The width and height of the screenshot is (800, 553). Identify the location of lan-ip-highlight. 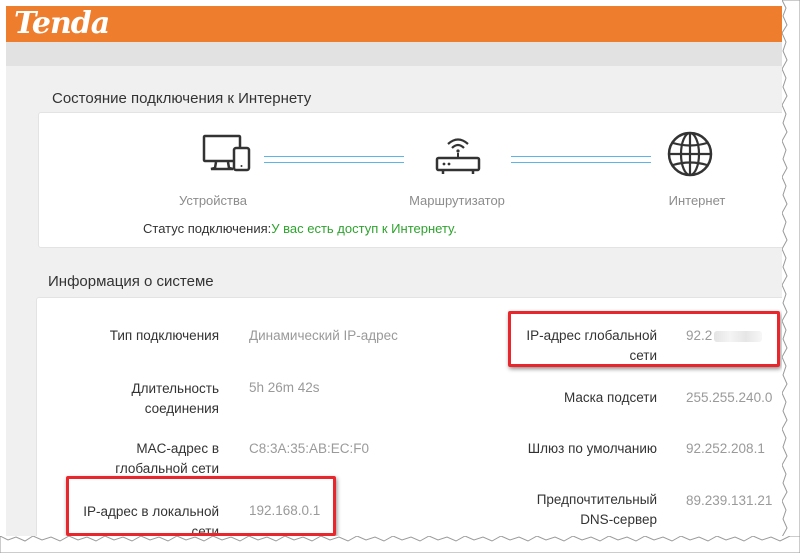
(201, 506).